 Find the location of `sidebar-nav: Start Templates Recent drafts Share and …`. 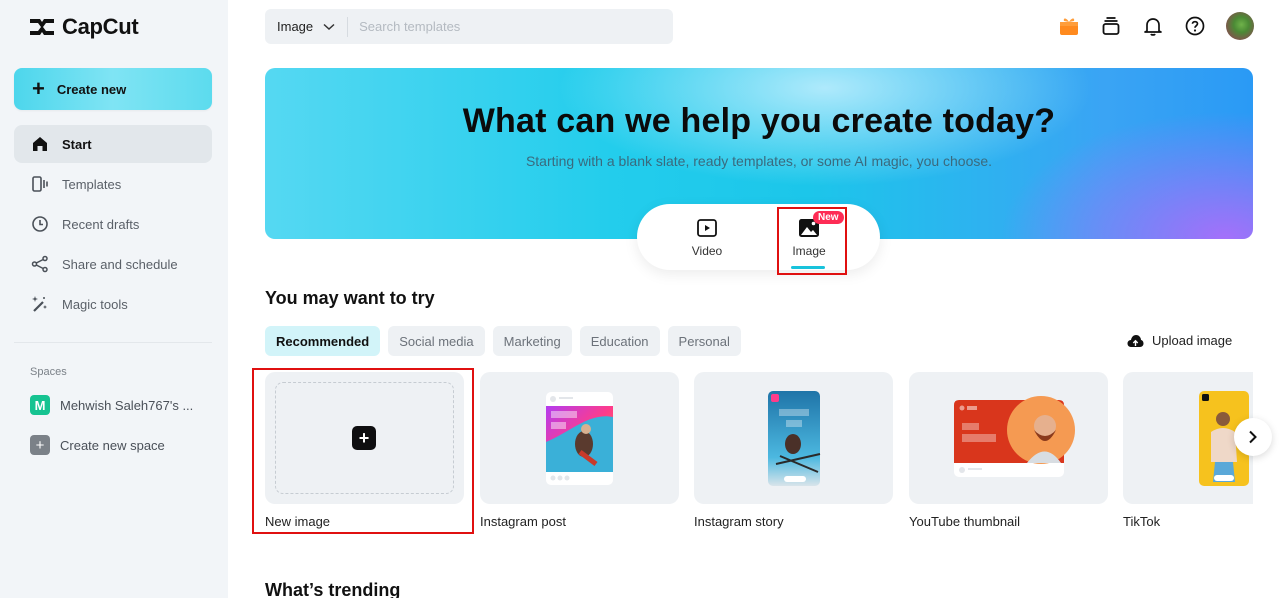

sidebar-nav: Start Templates Recent drafts Share and … is located at coordinates (113, 225).